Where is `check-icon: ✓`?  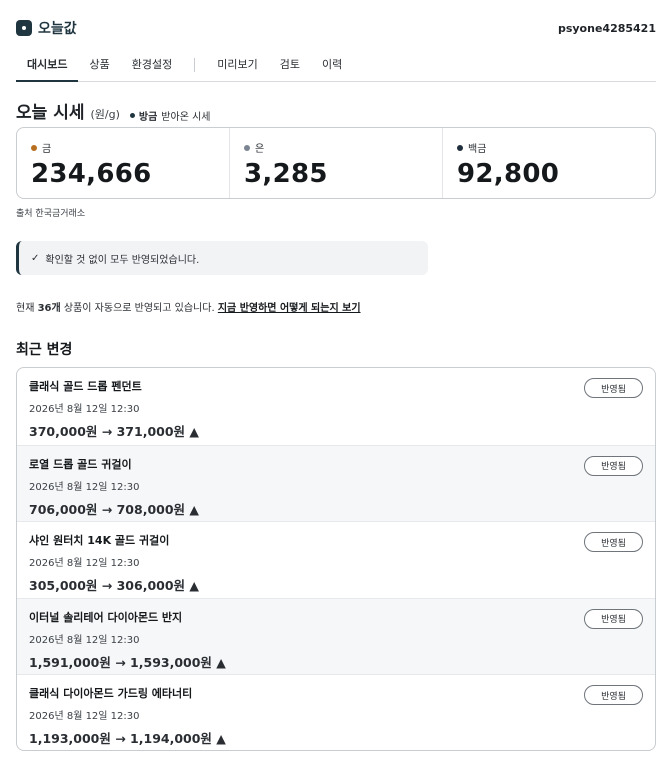 check-icon: ✓ is located at coordinates (35, 258).